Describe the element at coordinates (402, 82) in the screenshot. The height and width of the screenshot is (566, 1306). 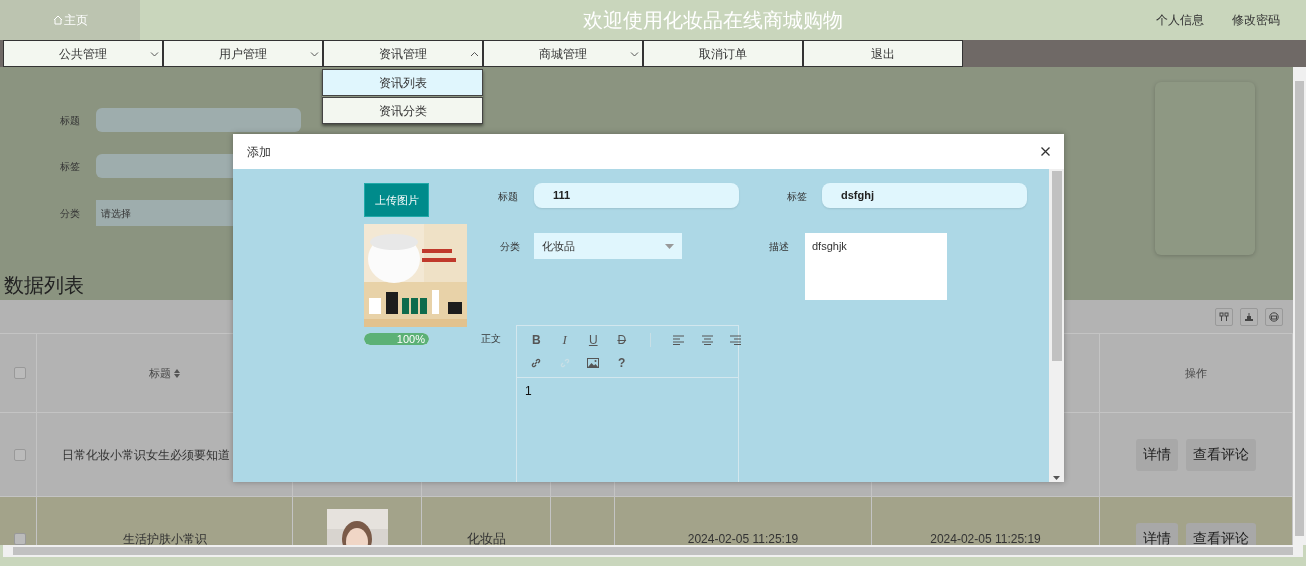
I see `dropdown-item: 资讯列表` at that location.